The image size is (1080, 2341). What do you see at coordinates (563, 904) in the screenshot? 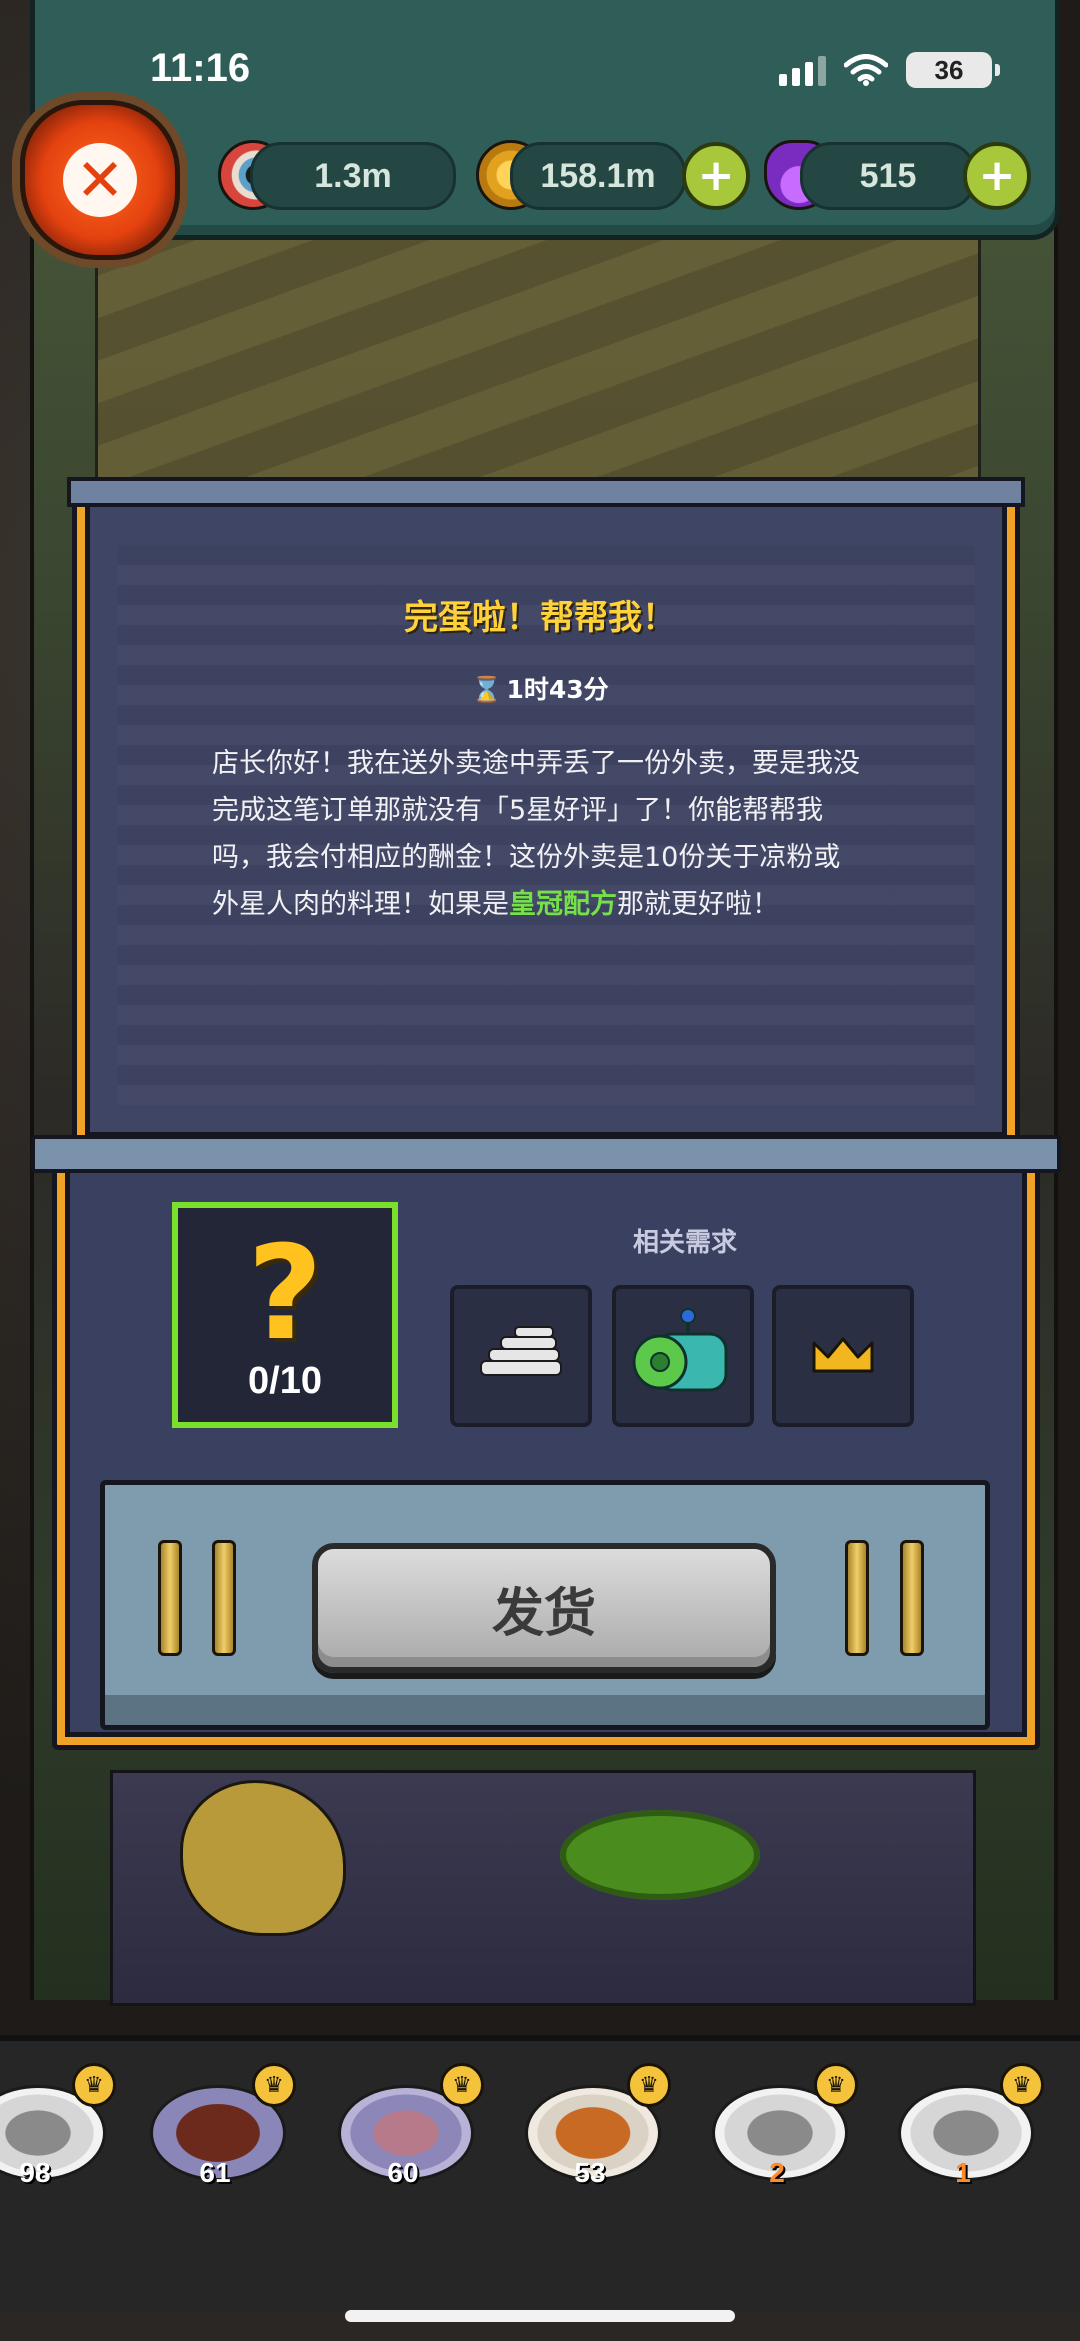
I see `crown-recipe-highlight: 皇冠配方` at bounding box center [563, 904].